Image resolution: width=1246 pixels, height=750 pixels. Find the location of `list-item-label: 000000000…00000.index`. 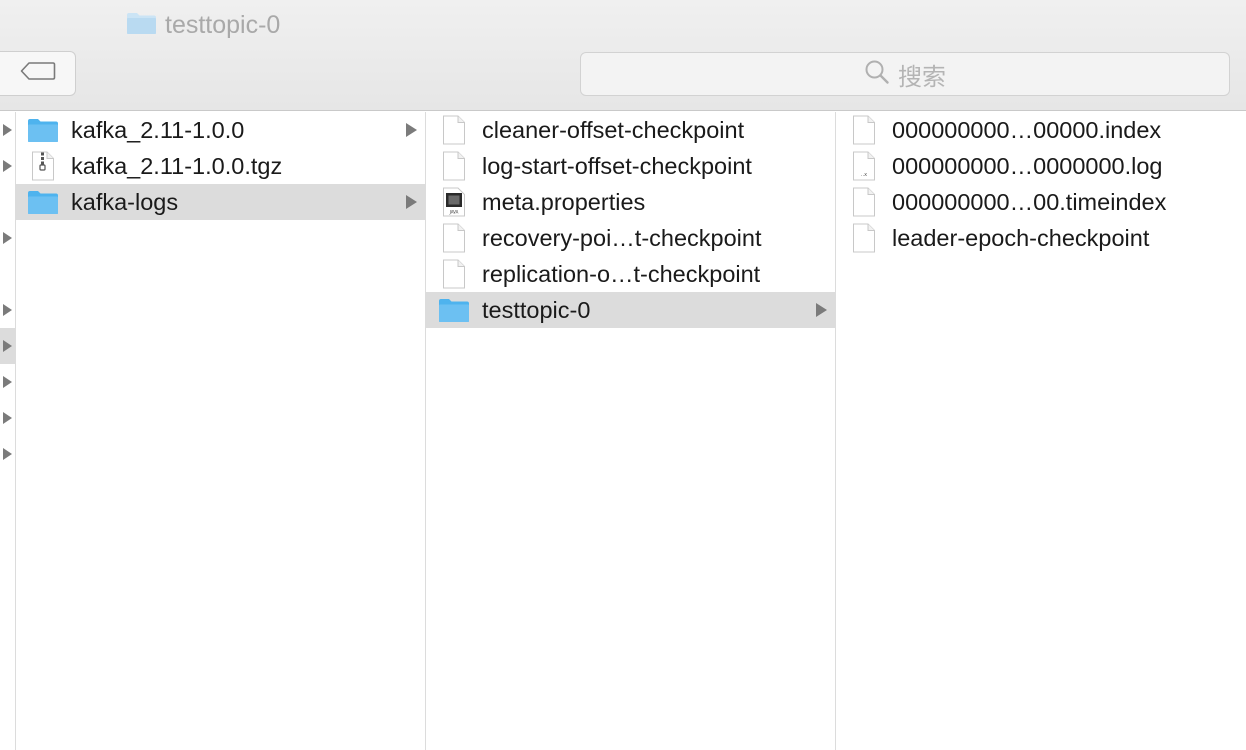

list-item-label: 000000000…00000.index is located at coordinates (1027, 129).